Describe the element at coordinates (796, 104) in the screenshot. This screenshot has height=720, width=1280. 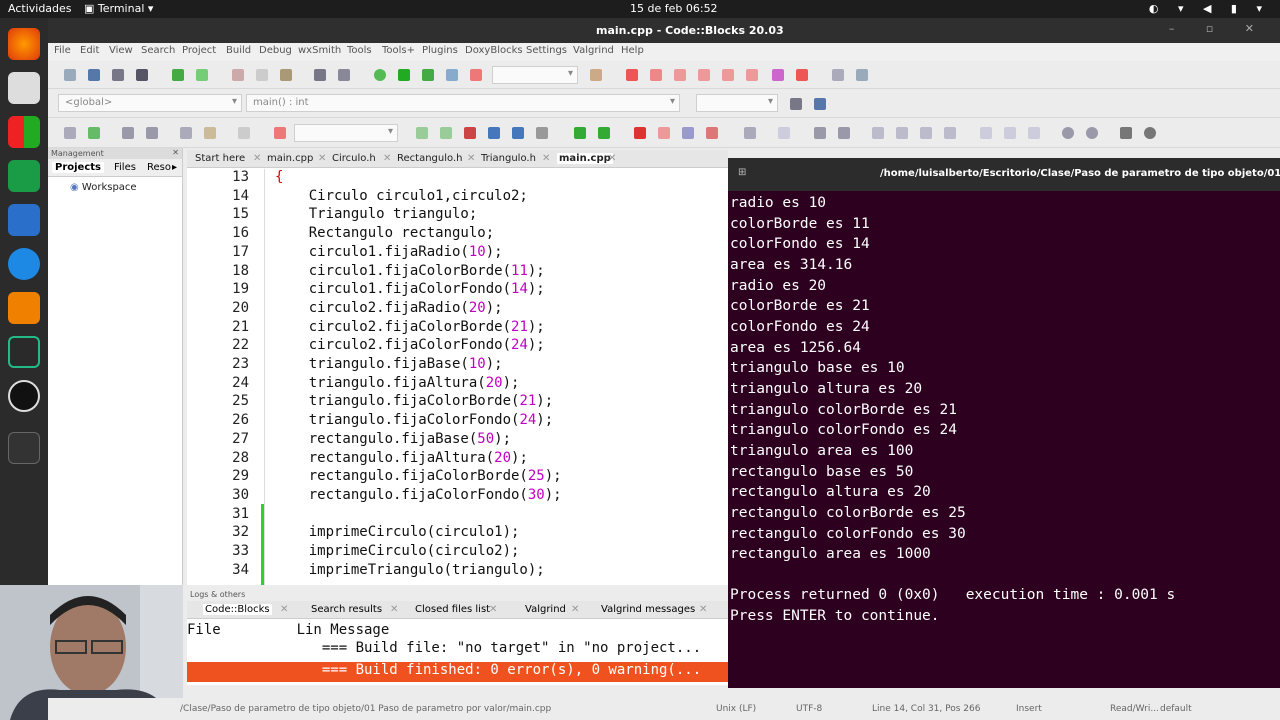
I see `jump-icon` at that location.